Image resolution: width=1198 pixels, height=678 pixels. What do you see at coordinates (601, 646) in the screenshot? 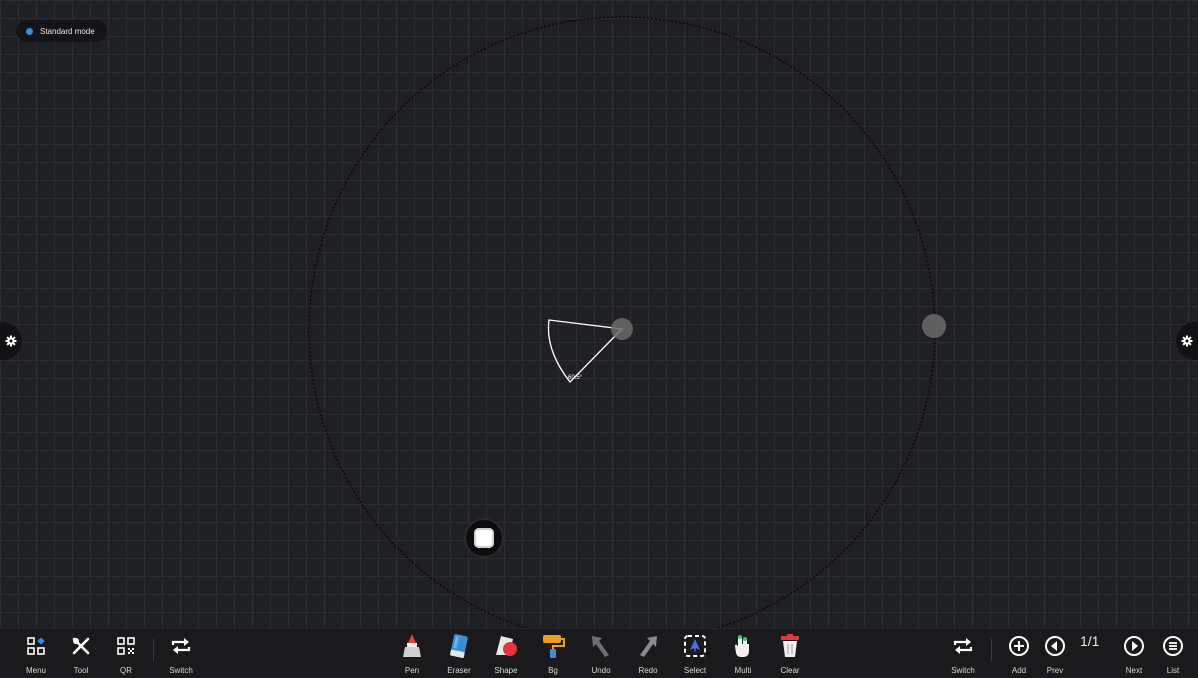
I see `undo-arrow-icon` at bounding box center [601, 646].